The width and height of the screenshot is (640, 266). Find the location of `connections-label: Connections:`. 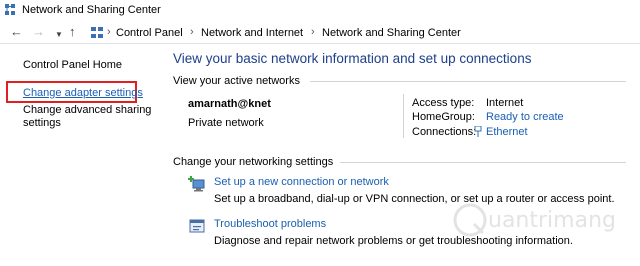

connections-label: Connections: is located at coordinates (444, 132).